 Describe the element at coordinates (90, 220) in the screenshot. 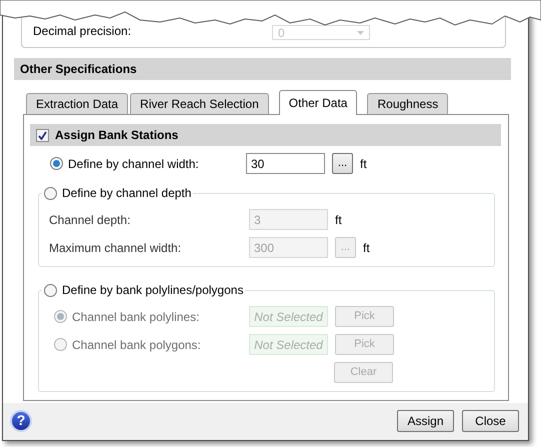

I see `field-label: Channel depth:` at that location.